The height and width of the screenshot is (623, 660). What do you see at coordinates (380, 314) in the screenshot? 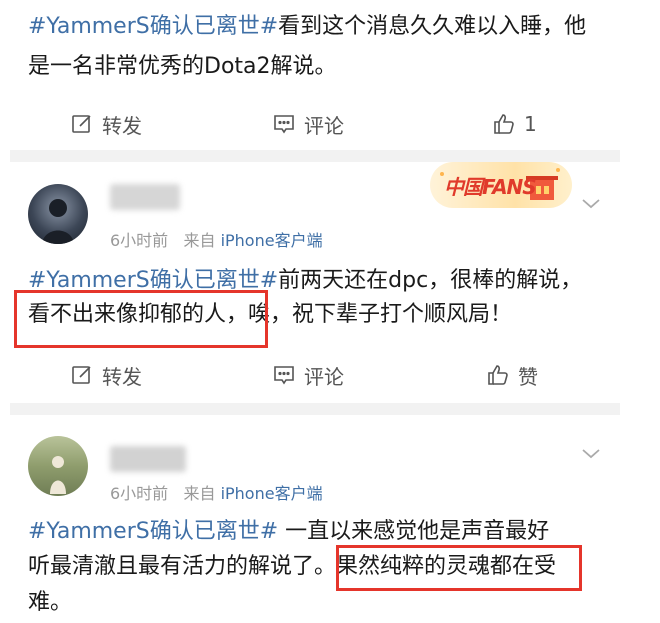
I see `post2-text-line2-rest: 唉，祝下辈子打个顺风局！` at bounding box center [380, 314].